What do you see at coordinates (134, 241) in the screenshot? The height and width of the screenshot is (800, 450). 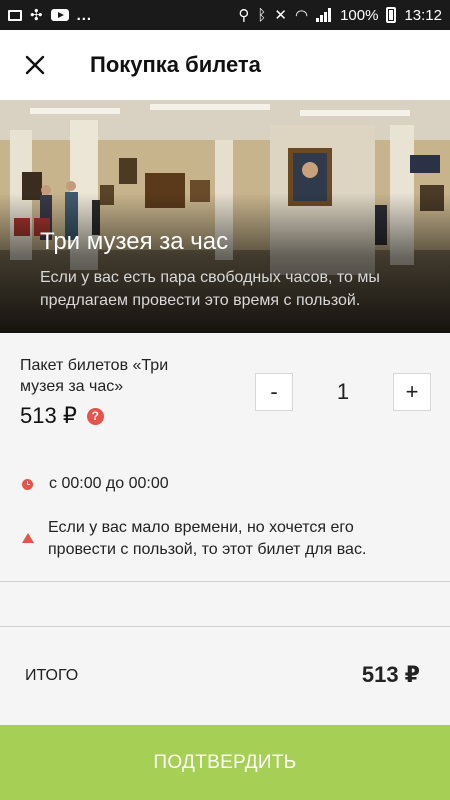 I see `hero-title: Три музея за час` at bounding box center [134, 241].